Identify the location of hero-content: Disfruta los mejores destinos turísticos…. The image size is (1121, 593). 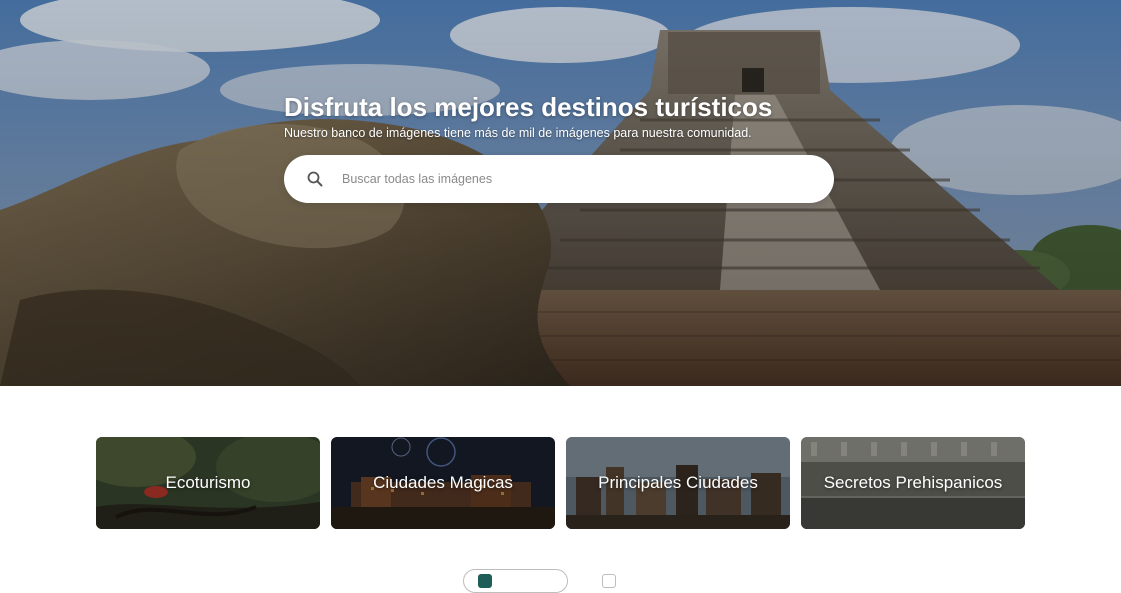
(559, 147).